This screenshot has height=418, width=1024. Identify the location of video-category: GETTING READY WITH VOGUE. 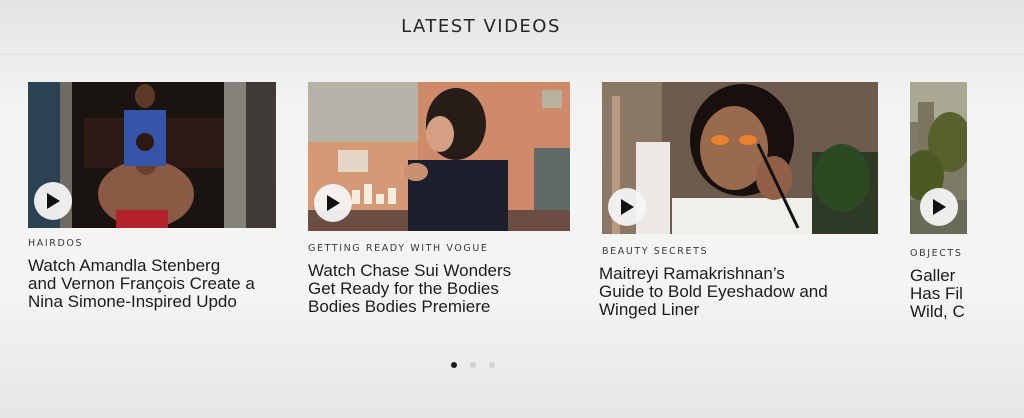
(398, 248).